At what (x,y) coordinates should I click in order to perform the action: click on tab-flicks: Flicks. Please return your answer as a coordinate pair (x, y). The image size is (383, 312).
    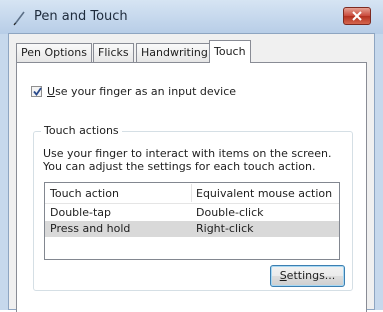
    Looking at the image, I should click on (113, 52).